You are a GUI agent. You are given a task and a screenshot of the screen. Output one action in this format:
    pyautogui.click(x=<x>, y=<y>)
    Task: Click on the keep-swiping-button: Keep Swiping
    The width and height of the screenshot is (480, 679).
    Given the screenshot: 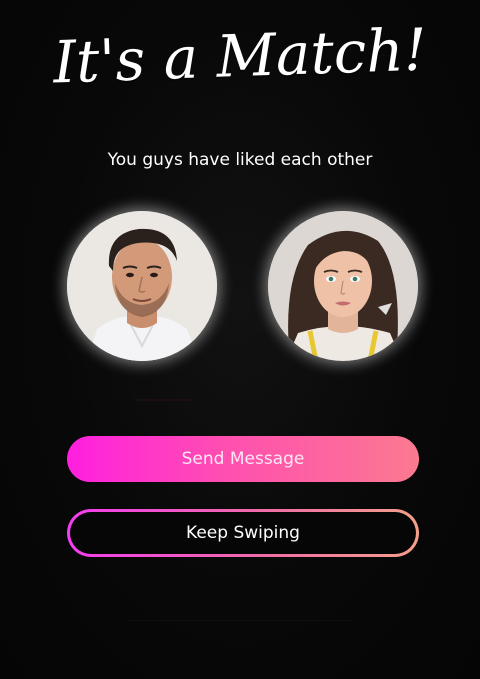 What is the action you would take?
    pyautogui.click(x=243, y=533)
    